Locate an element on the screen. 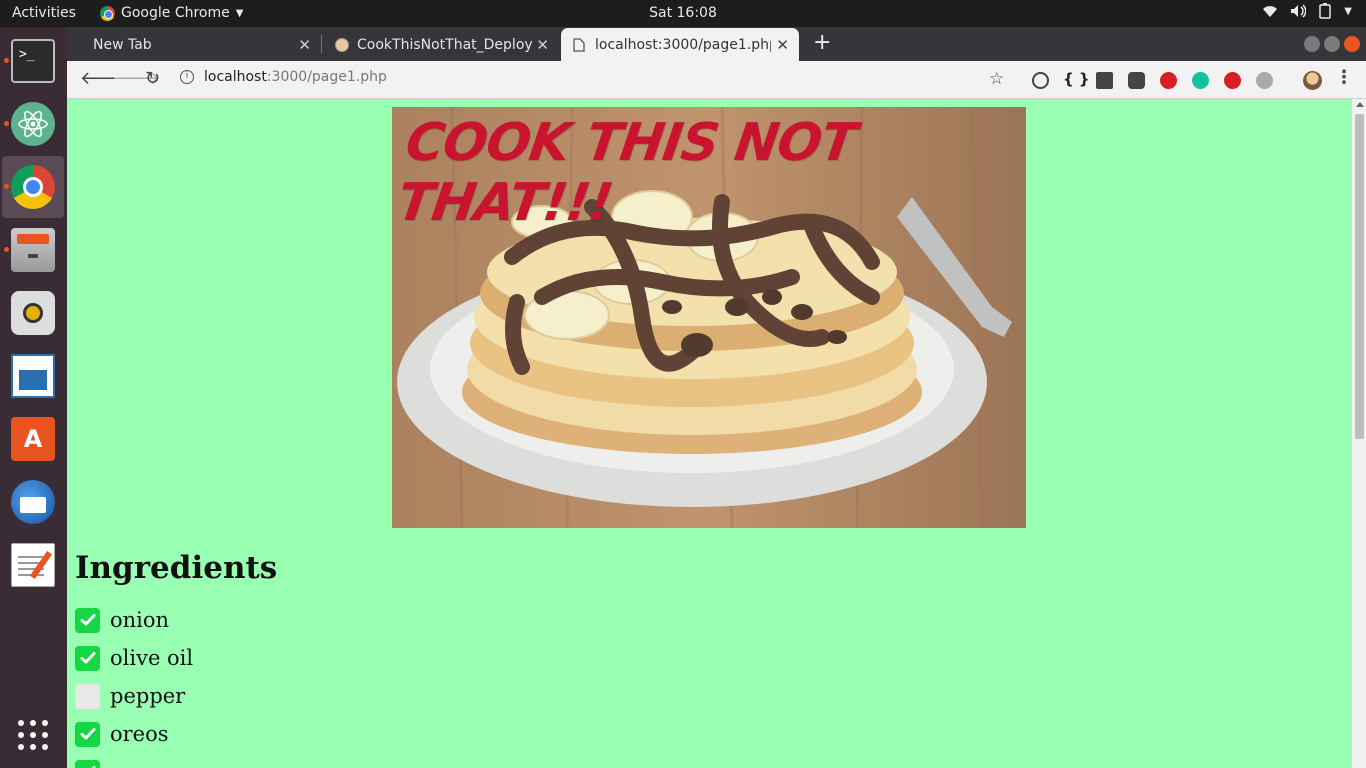  ingredient-label: olive oil is located at coordinates (152, 658).